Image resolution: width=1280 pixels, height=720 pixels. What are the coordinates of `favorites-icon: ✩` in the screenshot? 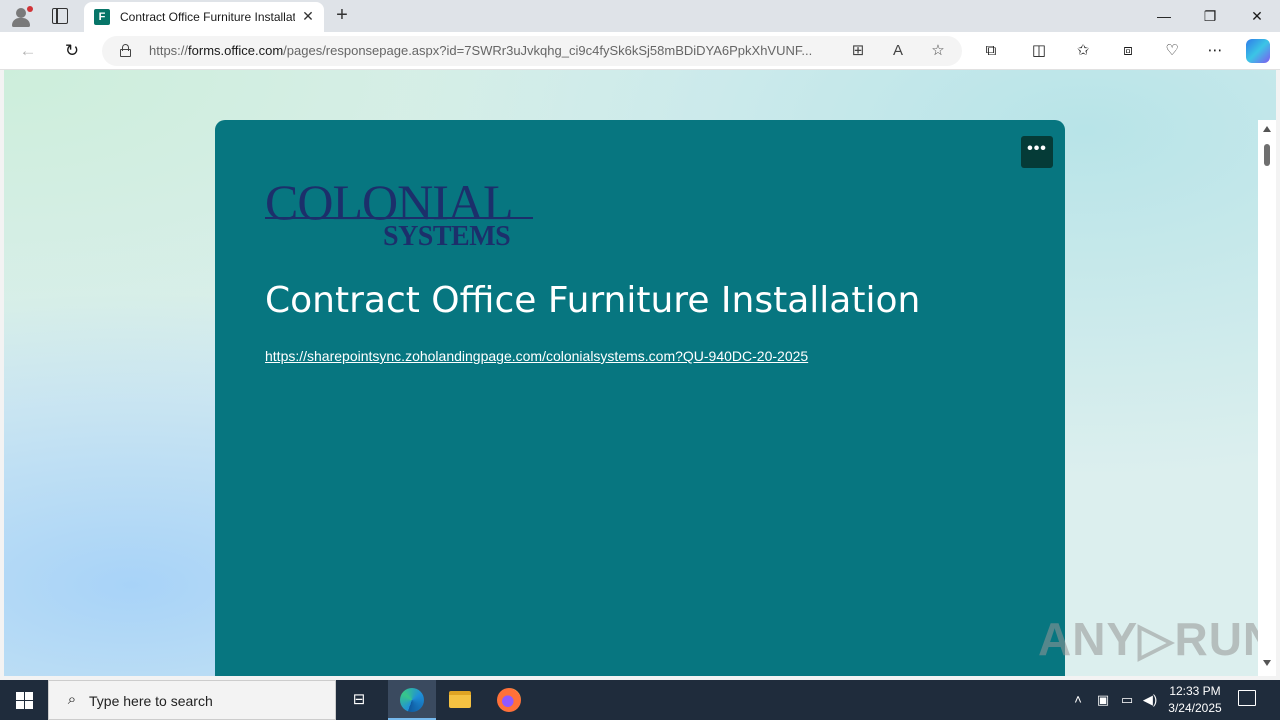 It's located at (1083, 51).